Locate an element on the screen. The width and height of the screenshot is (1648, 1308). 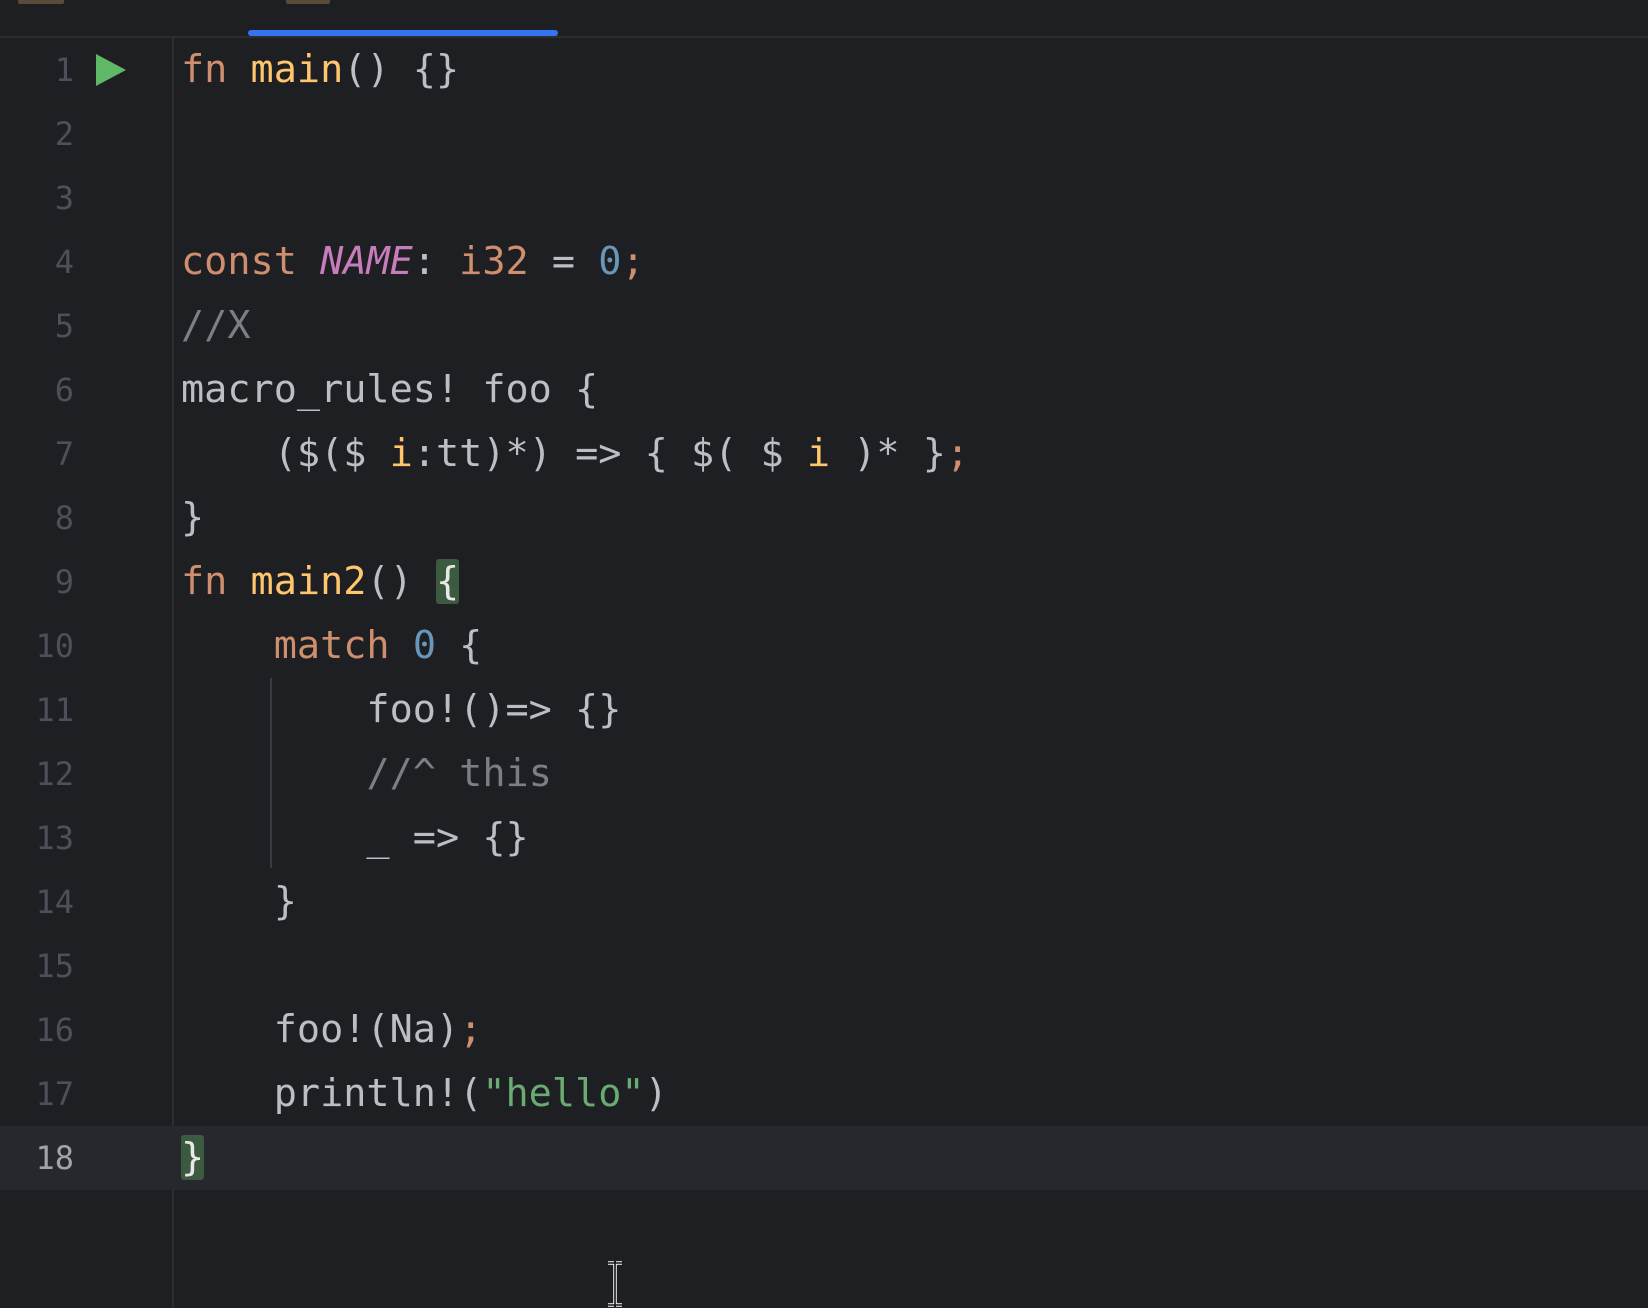
line-number: 3 is located at coordinates (37, 198).